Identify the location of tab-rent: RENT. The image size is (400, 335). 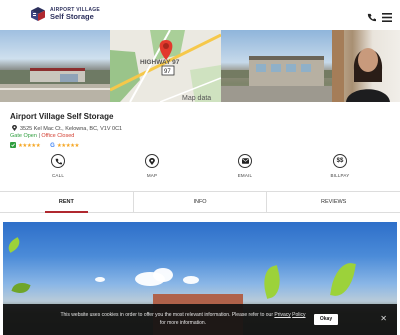
(67, 202).